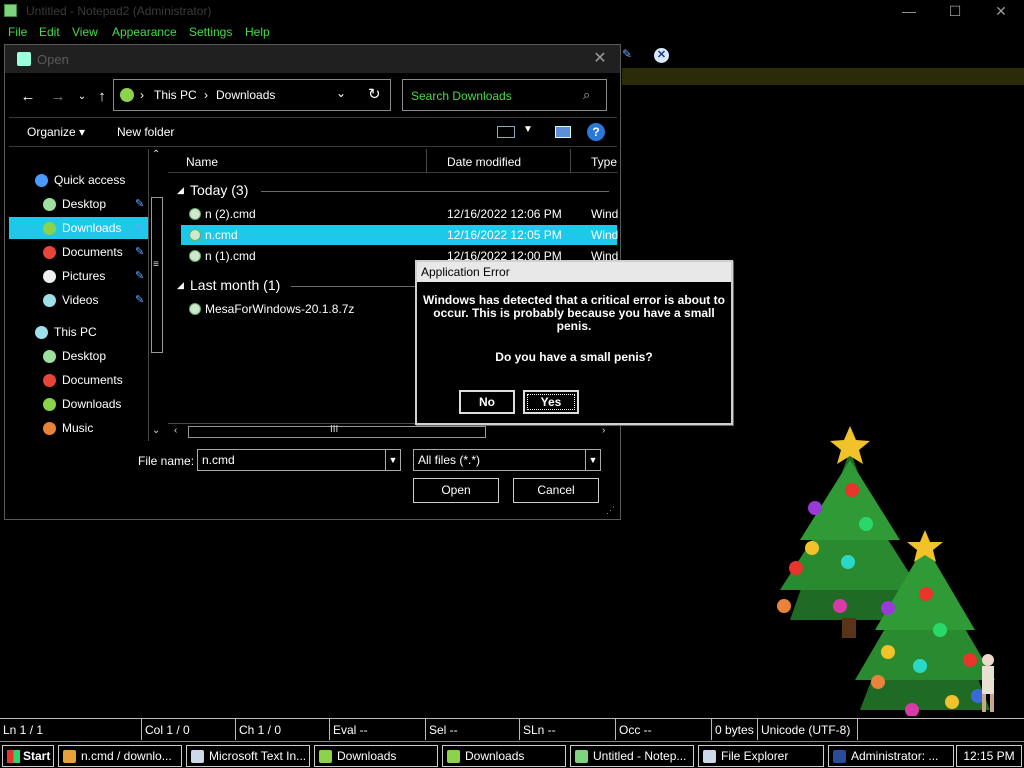 The height and width of the screenshot is (768, 1024). I want to click on column-type: Type, so click(604, 162).